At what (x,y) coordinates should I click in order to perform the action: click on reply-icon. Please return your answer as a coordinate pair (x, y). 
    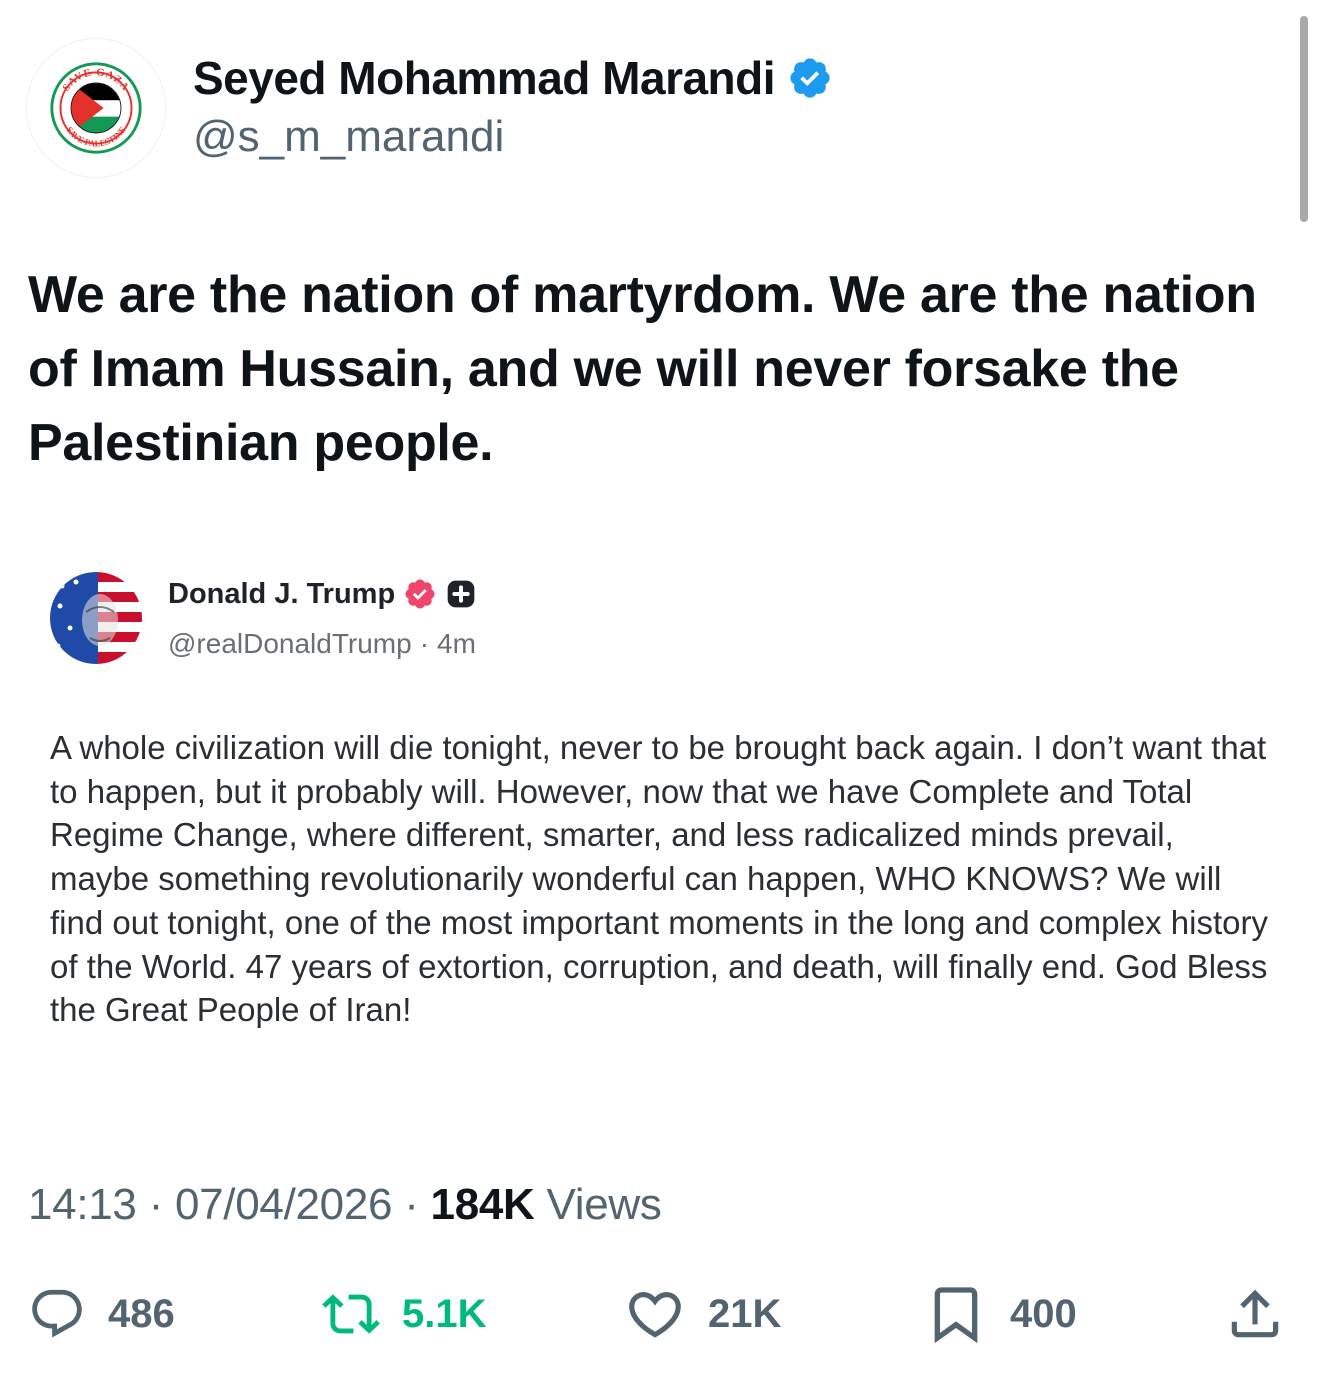
    Looking at the image, I should click on (57, 1313).